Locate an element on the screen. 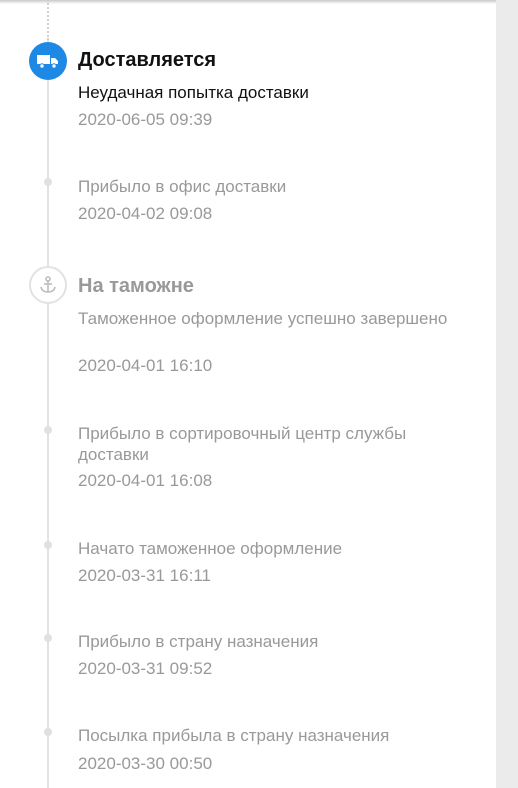 Image resolution: width=518 pixels, height=788 pixels. scroll-gutter is located at coordinates (507, 394).